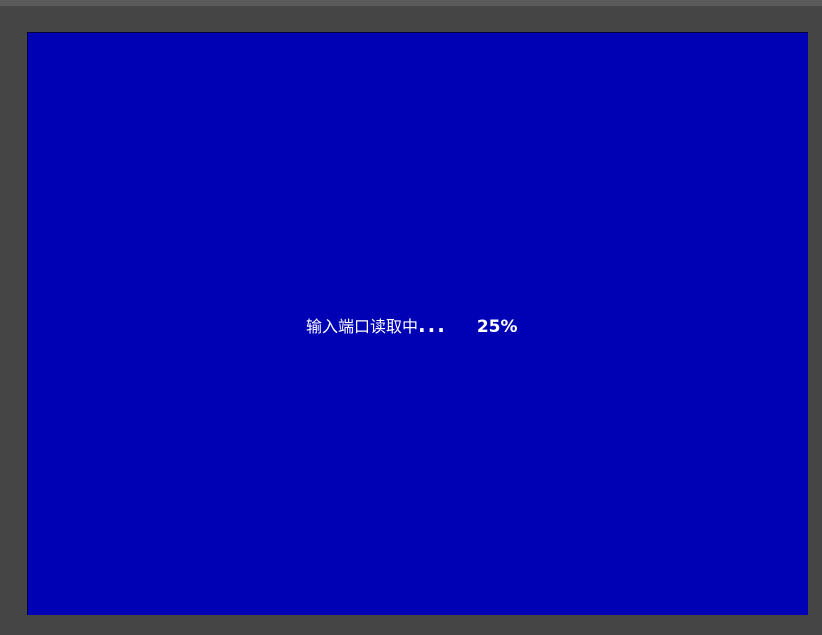 Image resolution: width=822 pixels, height=635 pixels. I want to click on loading-message: 输入端口读取中, so click(362, 326).